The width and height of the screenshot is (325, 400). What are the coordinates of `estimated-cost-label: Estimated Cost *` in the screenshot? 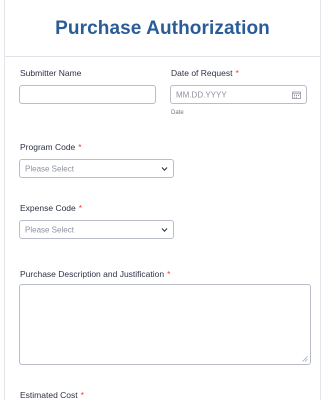 It's located at (52, 395).